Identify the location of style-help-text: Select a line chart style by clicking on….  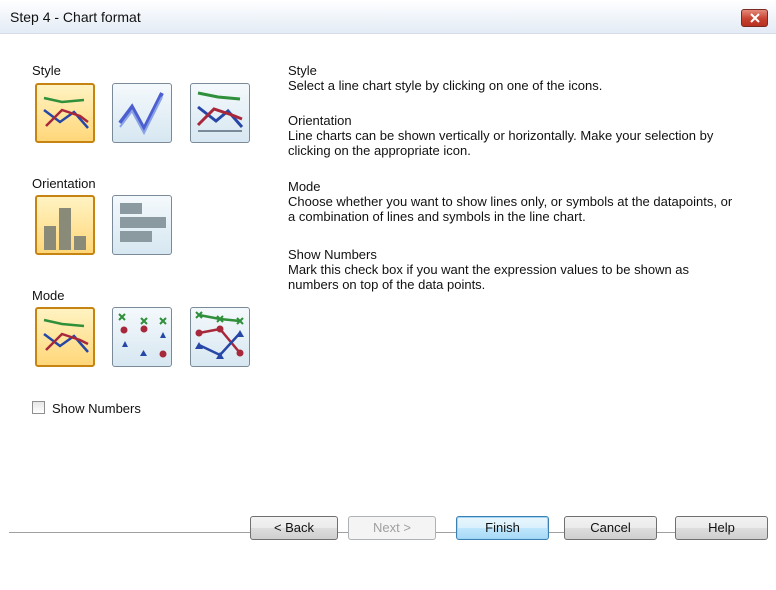
(445, 85).